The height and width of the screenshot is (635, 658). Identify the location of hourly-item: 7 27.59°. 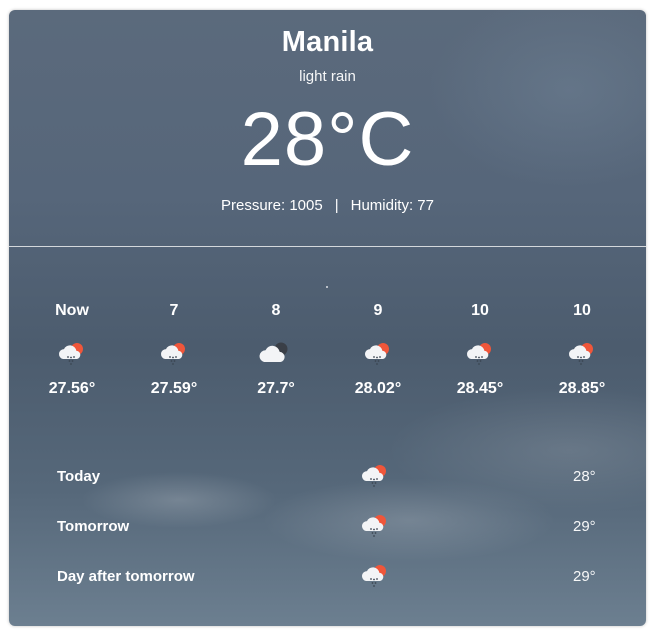
(174, 355).